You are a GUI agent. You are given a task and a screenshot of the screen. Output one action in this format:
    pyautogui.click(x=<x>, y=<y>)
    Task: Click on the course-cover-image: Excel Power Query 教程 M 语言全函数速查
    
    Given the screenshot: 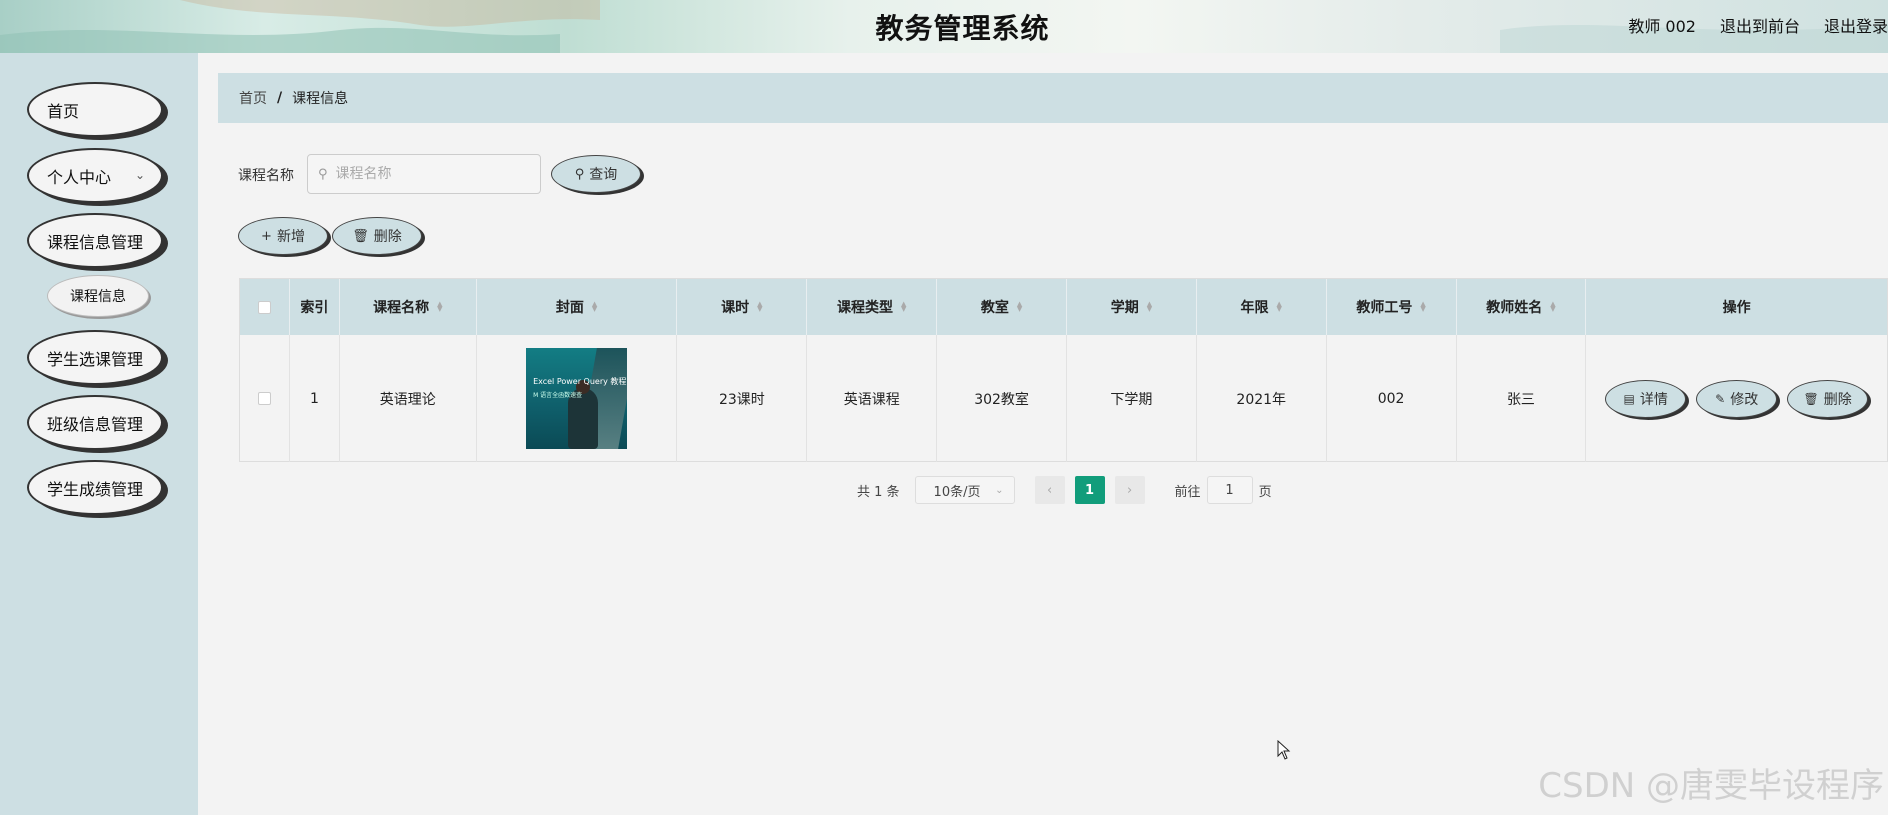 What is the action you would take?
    pyautogui.click(x=577, y=398)
    